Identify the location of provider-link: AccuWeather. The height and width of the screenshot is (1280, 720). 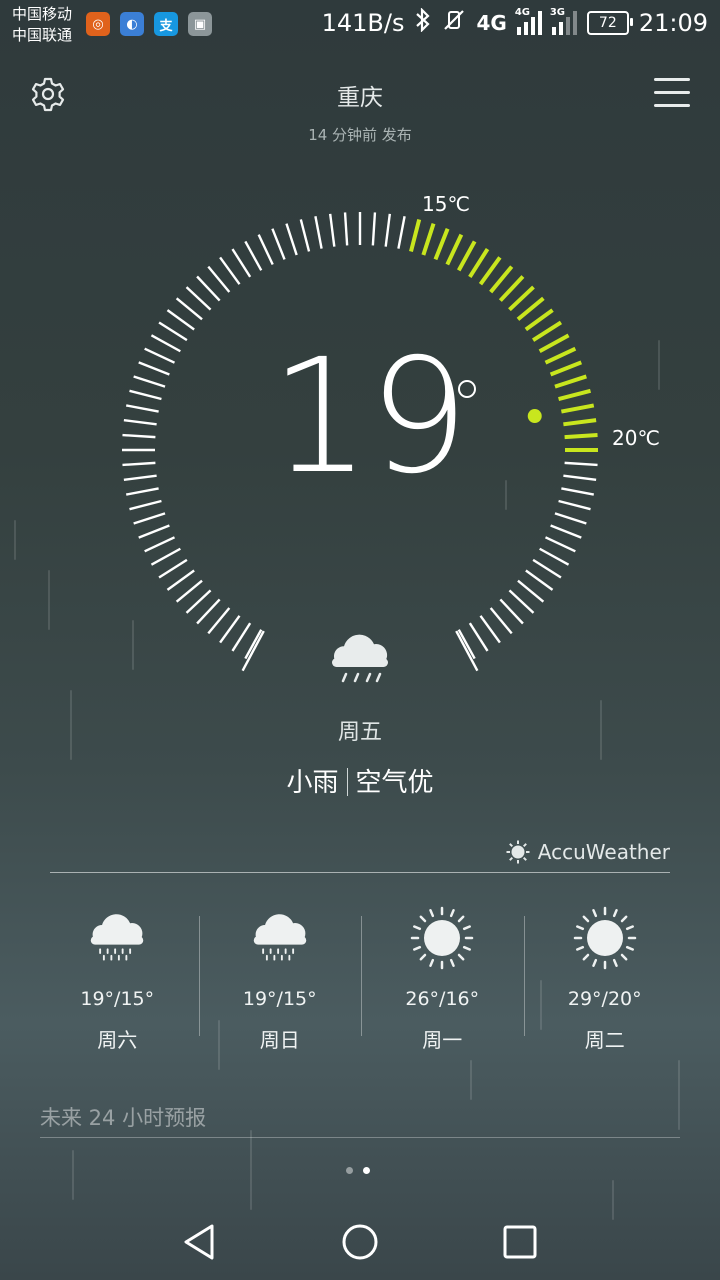
(588, 852).